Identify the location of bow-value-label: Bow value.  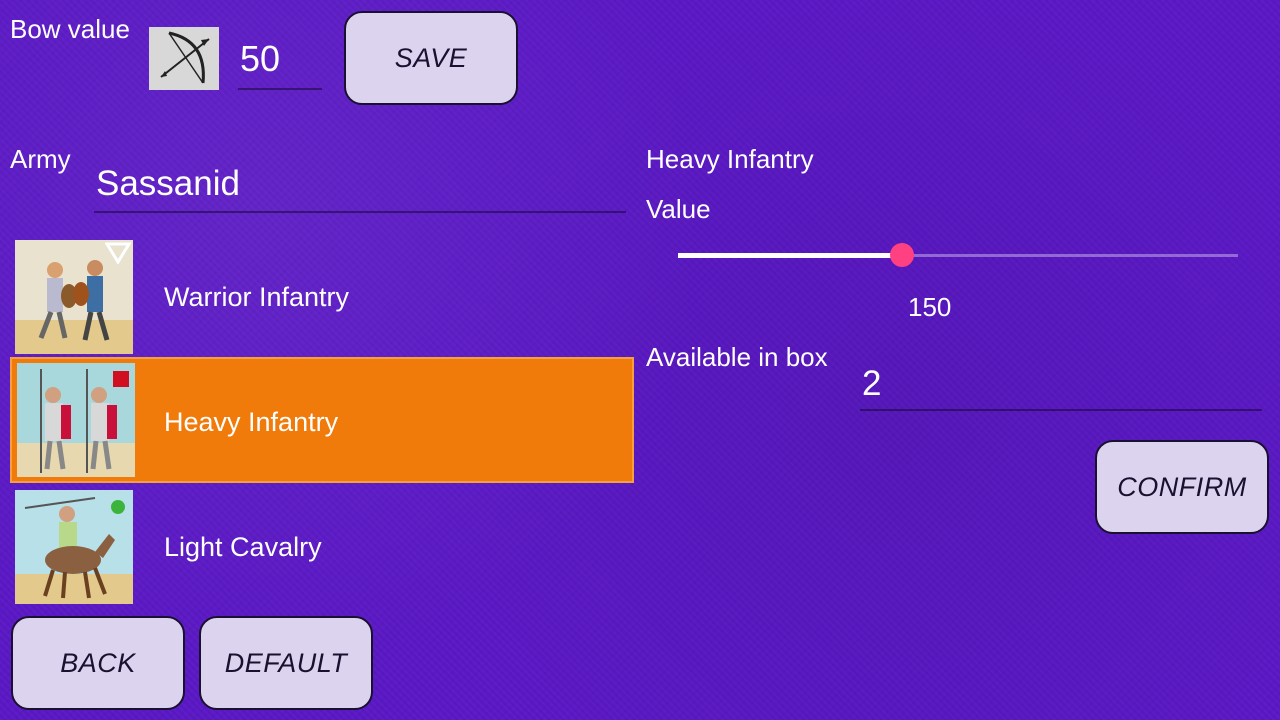
(70, 29).